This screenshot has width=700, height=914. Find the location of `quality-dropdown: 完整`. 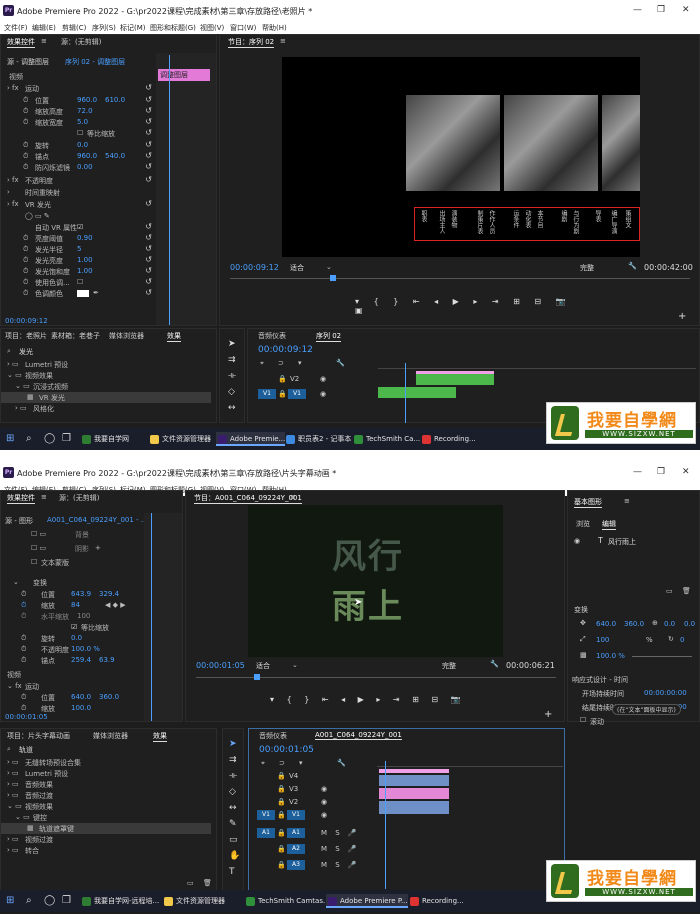

quality-dropdown: 完整 is located at coordinates (449, 666).